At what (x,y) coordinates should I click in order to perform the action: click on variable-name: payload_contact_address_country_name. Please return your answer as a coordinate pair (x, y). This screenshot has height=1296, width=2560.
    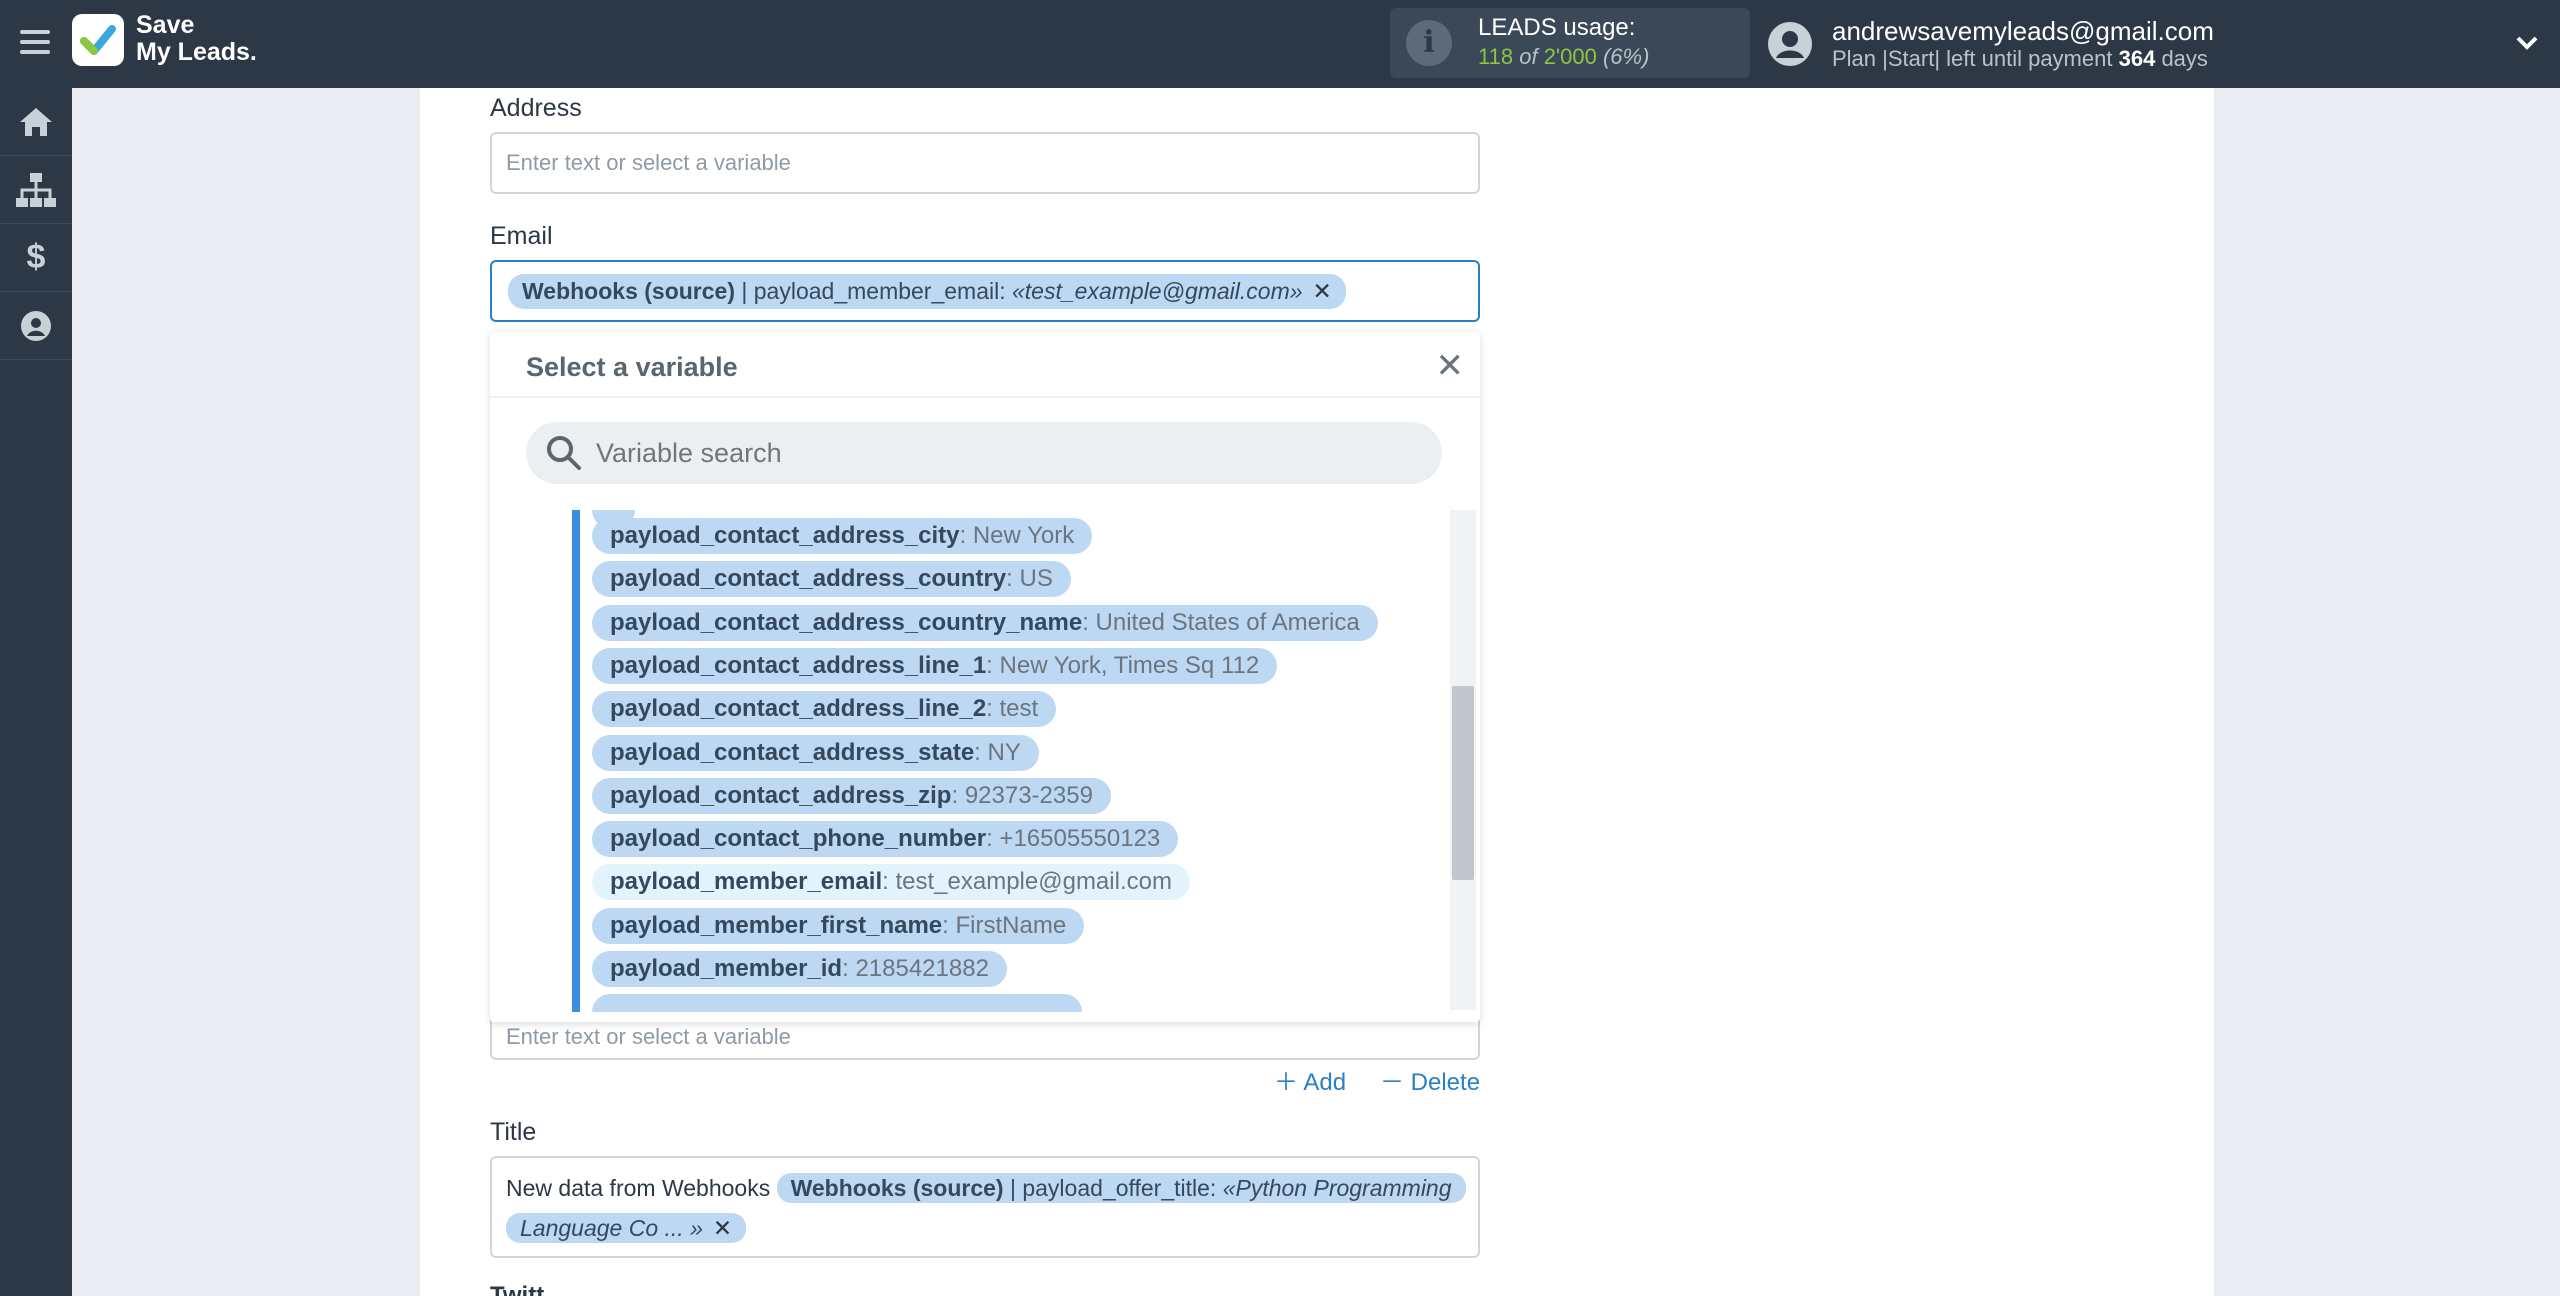
    Looking at the image, I should click on (846, 622).